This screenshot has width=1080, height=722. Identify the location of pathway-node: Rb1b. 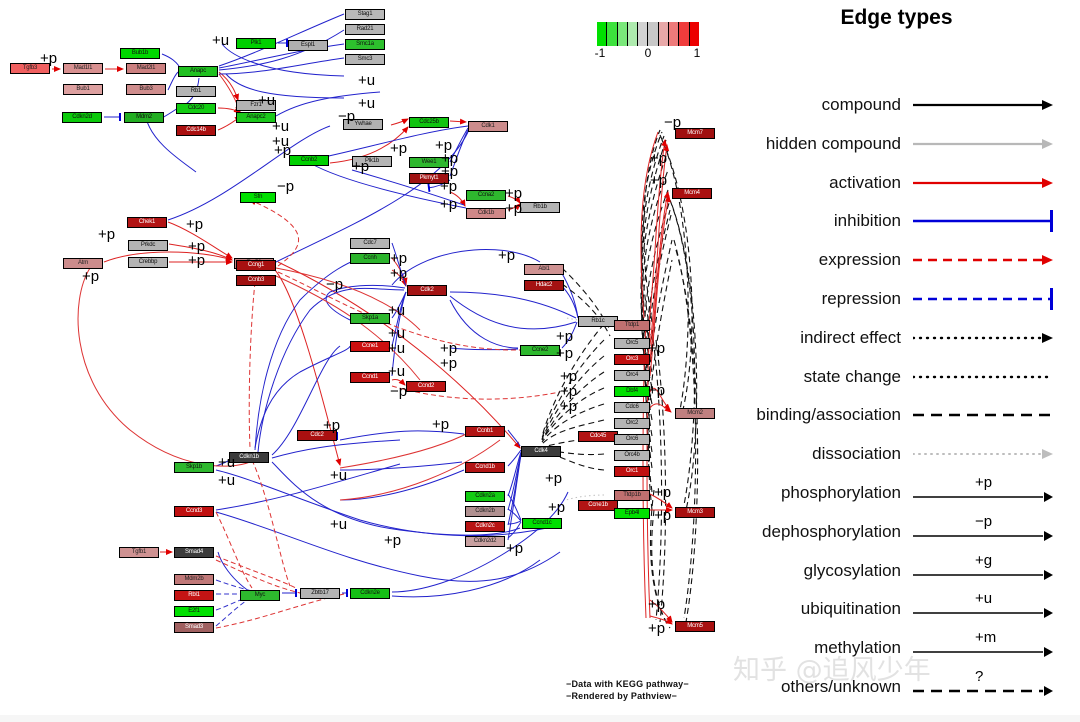
(540, 207).